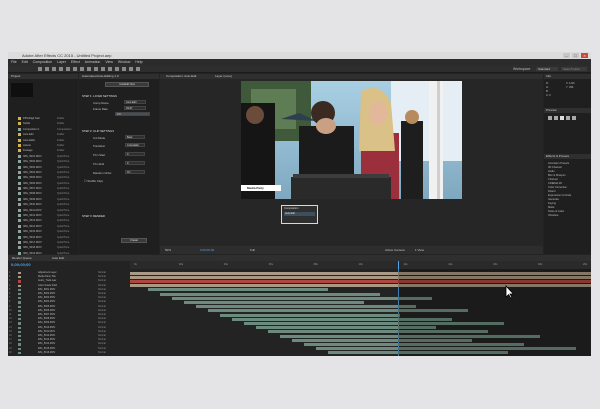 This screenshot has height=409, width=600. What do you see at coordinates (552, 203) in the screenshot?
I see `effects-category: Keying` at bounding box center [552, 203].